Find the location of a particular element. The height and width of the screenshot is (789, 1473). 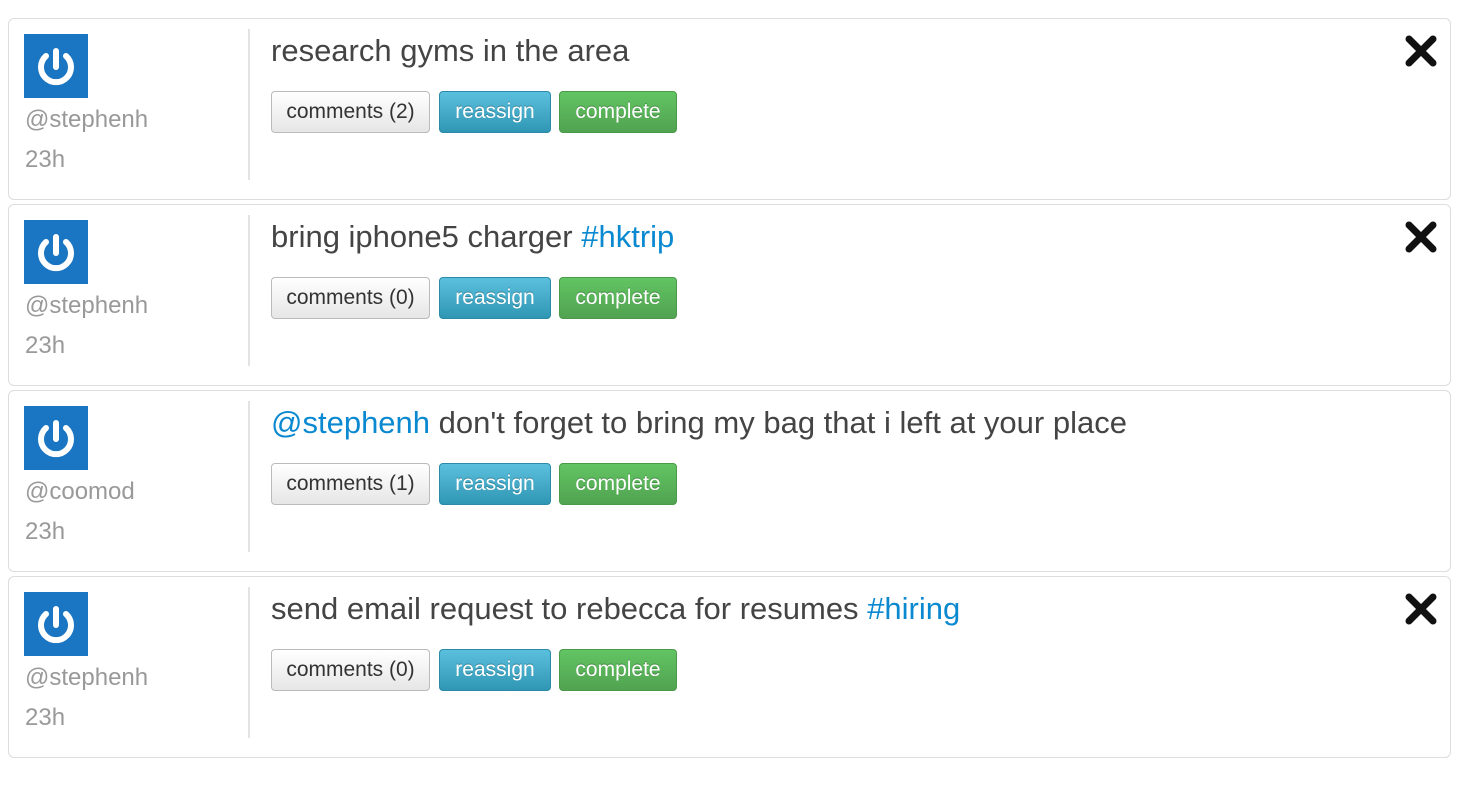

comments-button: comments (2) is located at coordinates (350, 112).